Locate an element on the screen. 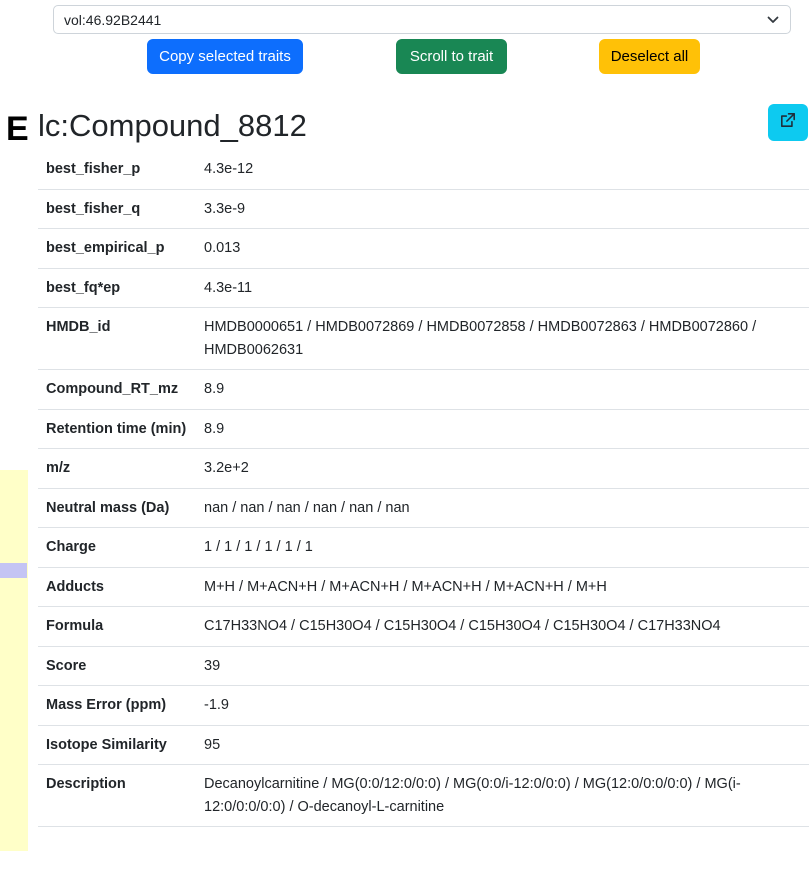 Image resolution: width=809 pixels, height=871 pixels. trait-key: best_fisher_p is located at coordinates (117, 170).